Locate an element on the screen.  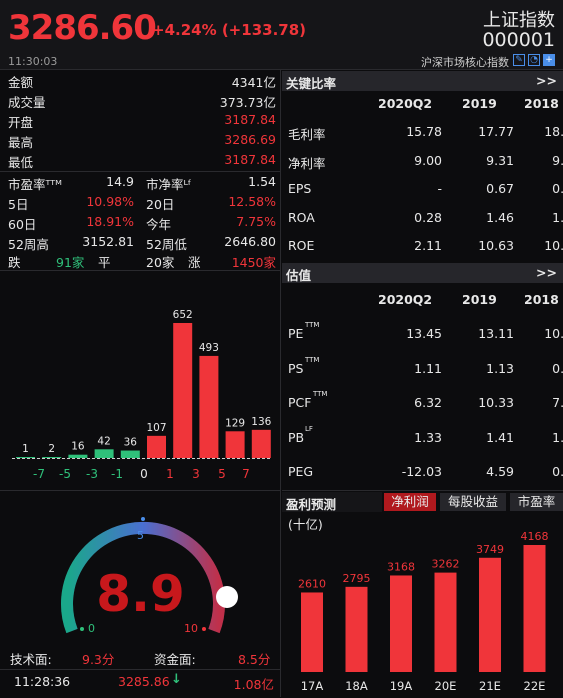
distribution-bar-label: 42 is located at coordinates (103, 441).